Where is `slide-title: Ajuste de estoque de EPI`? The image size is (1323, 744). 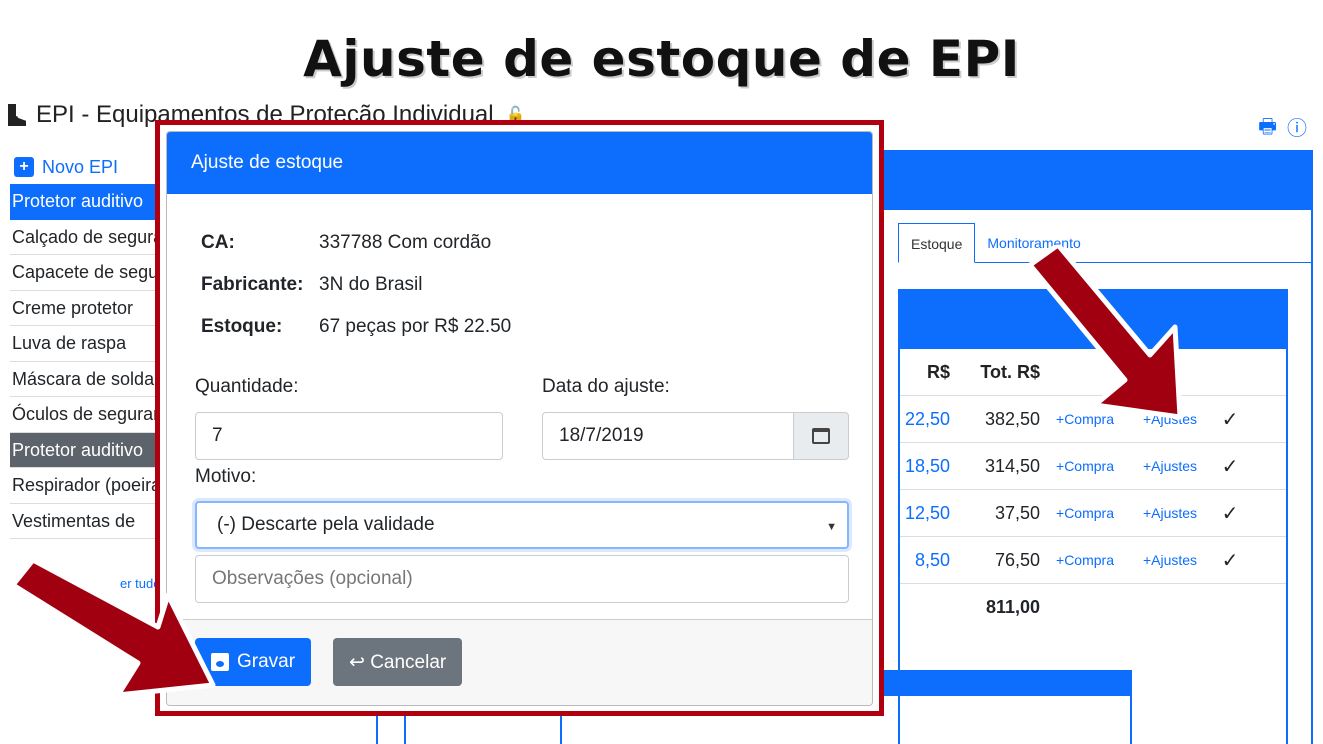
slide-title: Ajuste de estoque de EPI is located at coordinates (661, 59).